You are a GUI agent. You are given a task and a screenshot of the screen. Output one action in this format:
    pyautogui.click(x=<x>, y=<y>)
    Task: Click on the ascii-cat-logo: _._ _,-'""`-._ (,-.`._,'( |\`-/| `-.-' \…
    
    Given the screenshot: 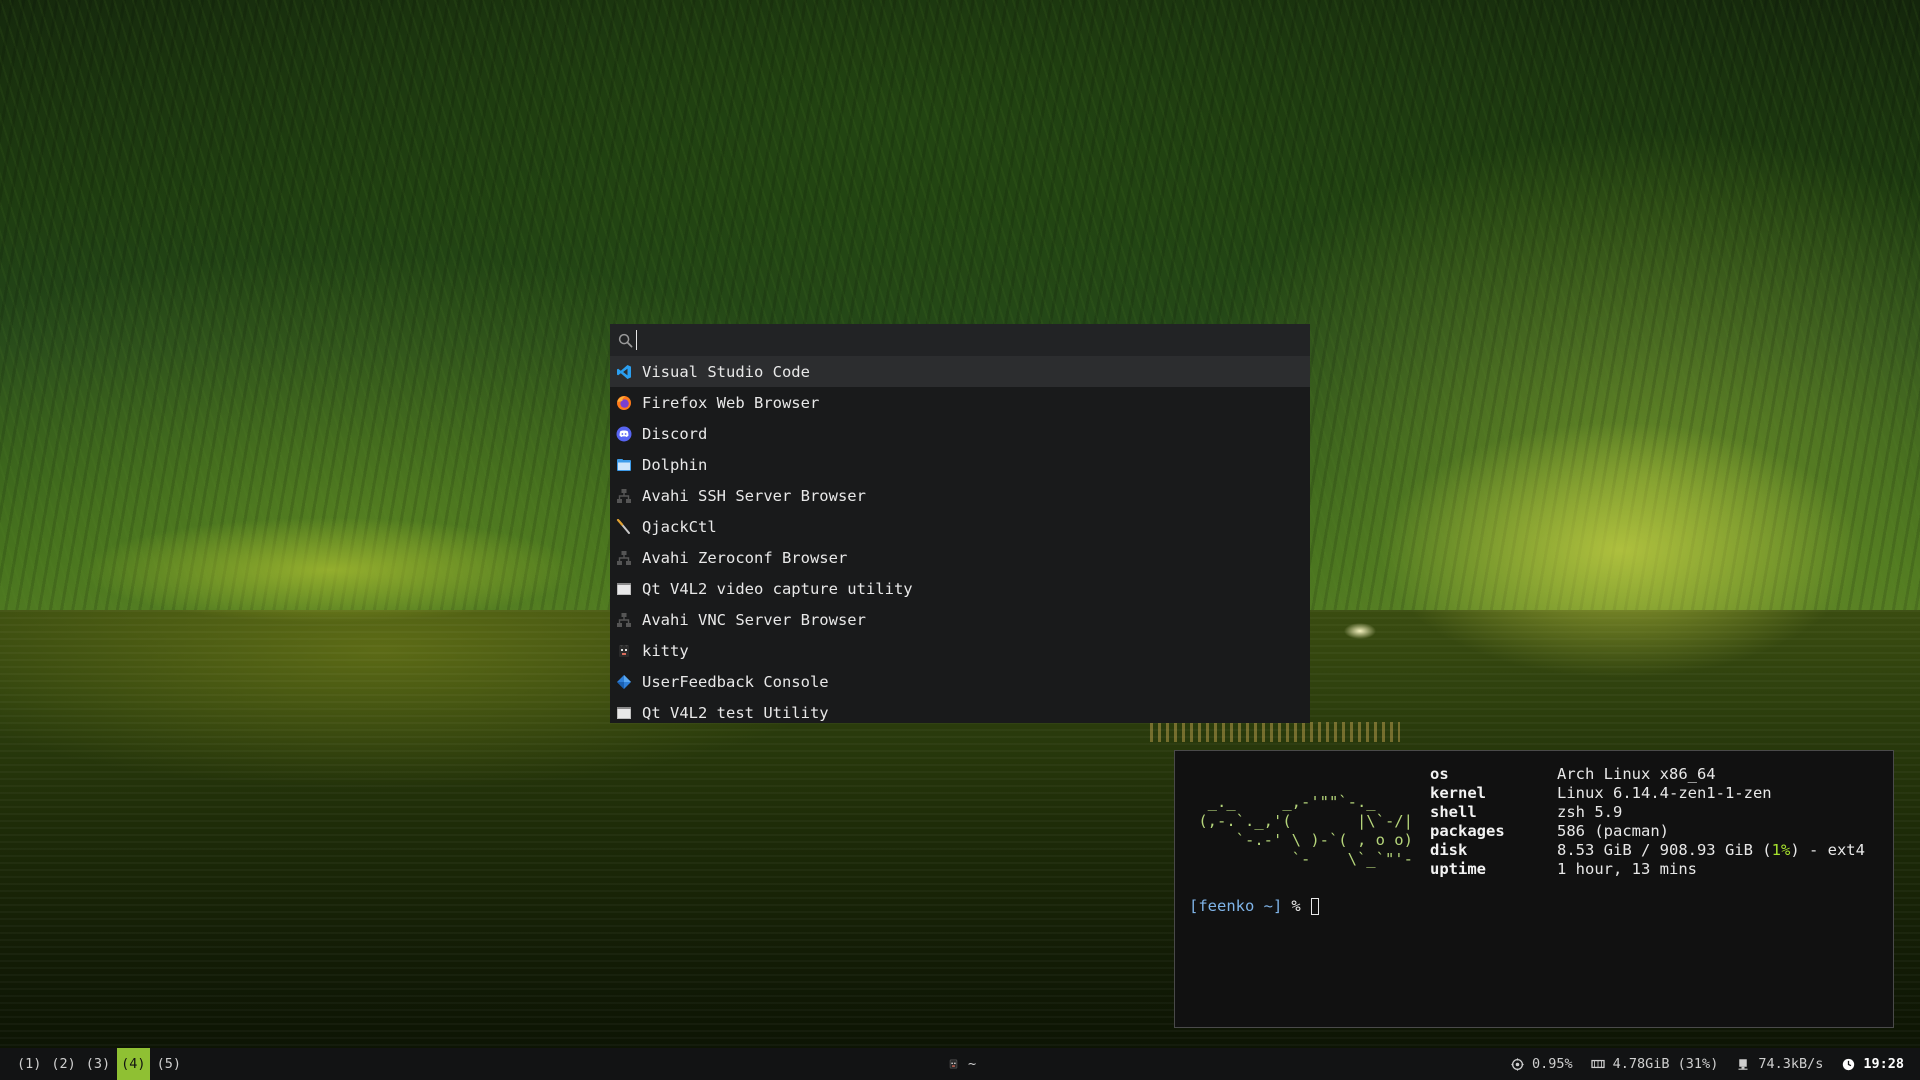 What is the action you would take?
    pyautogui.click(x=1301, y=831)
    